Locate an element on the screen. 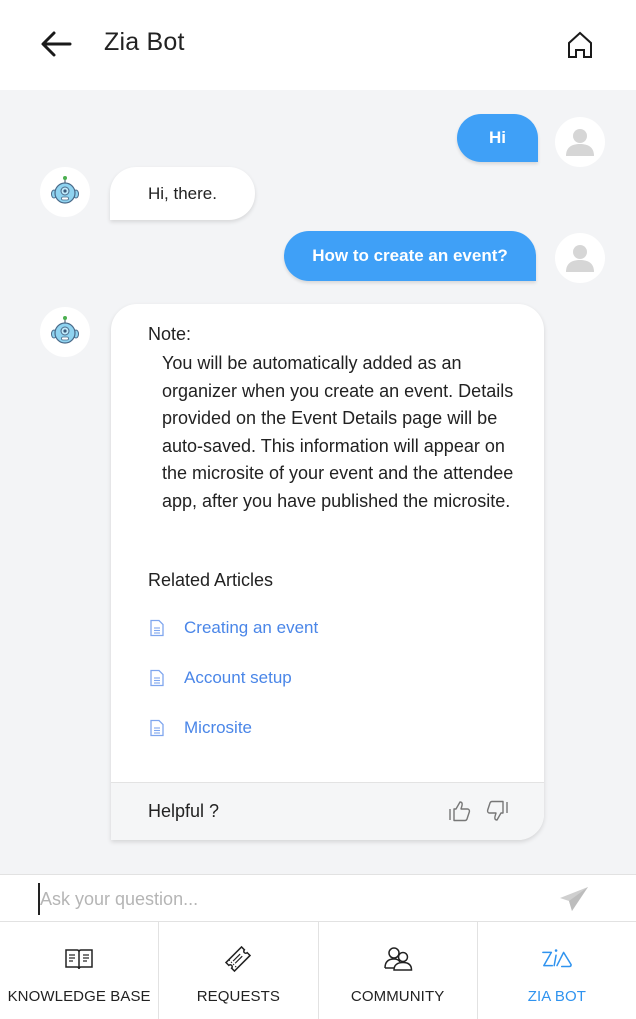 The image size is (636, 1019). related-article-link: Microsite is located at coordinates (200, 728).